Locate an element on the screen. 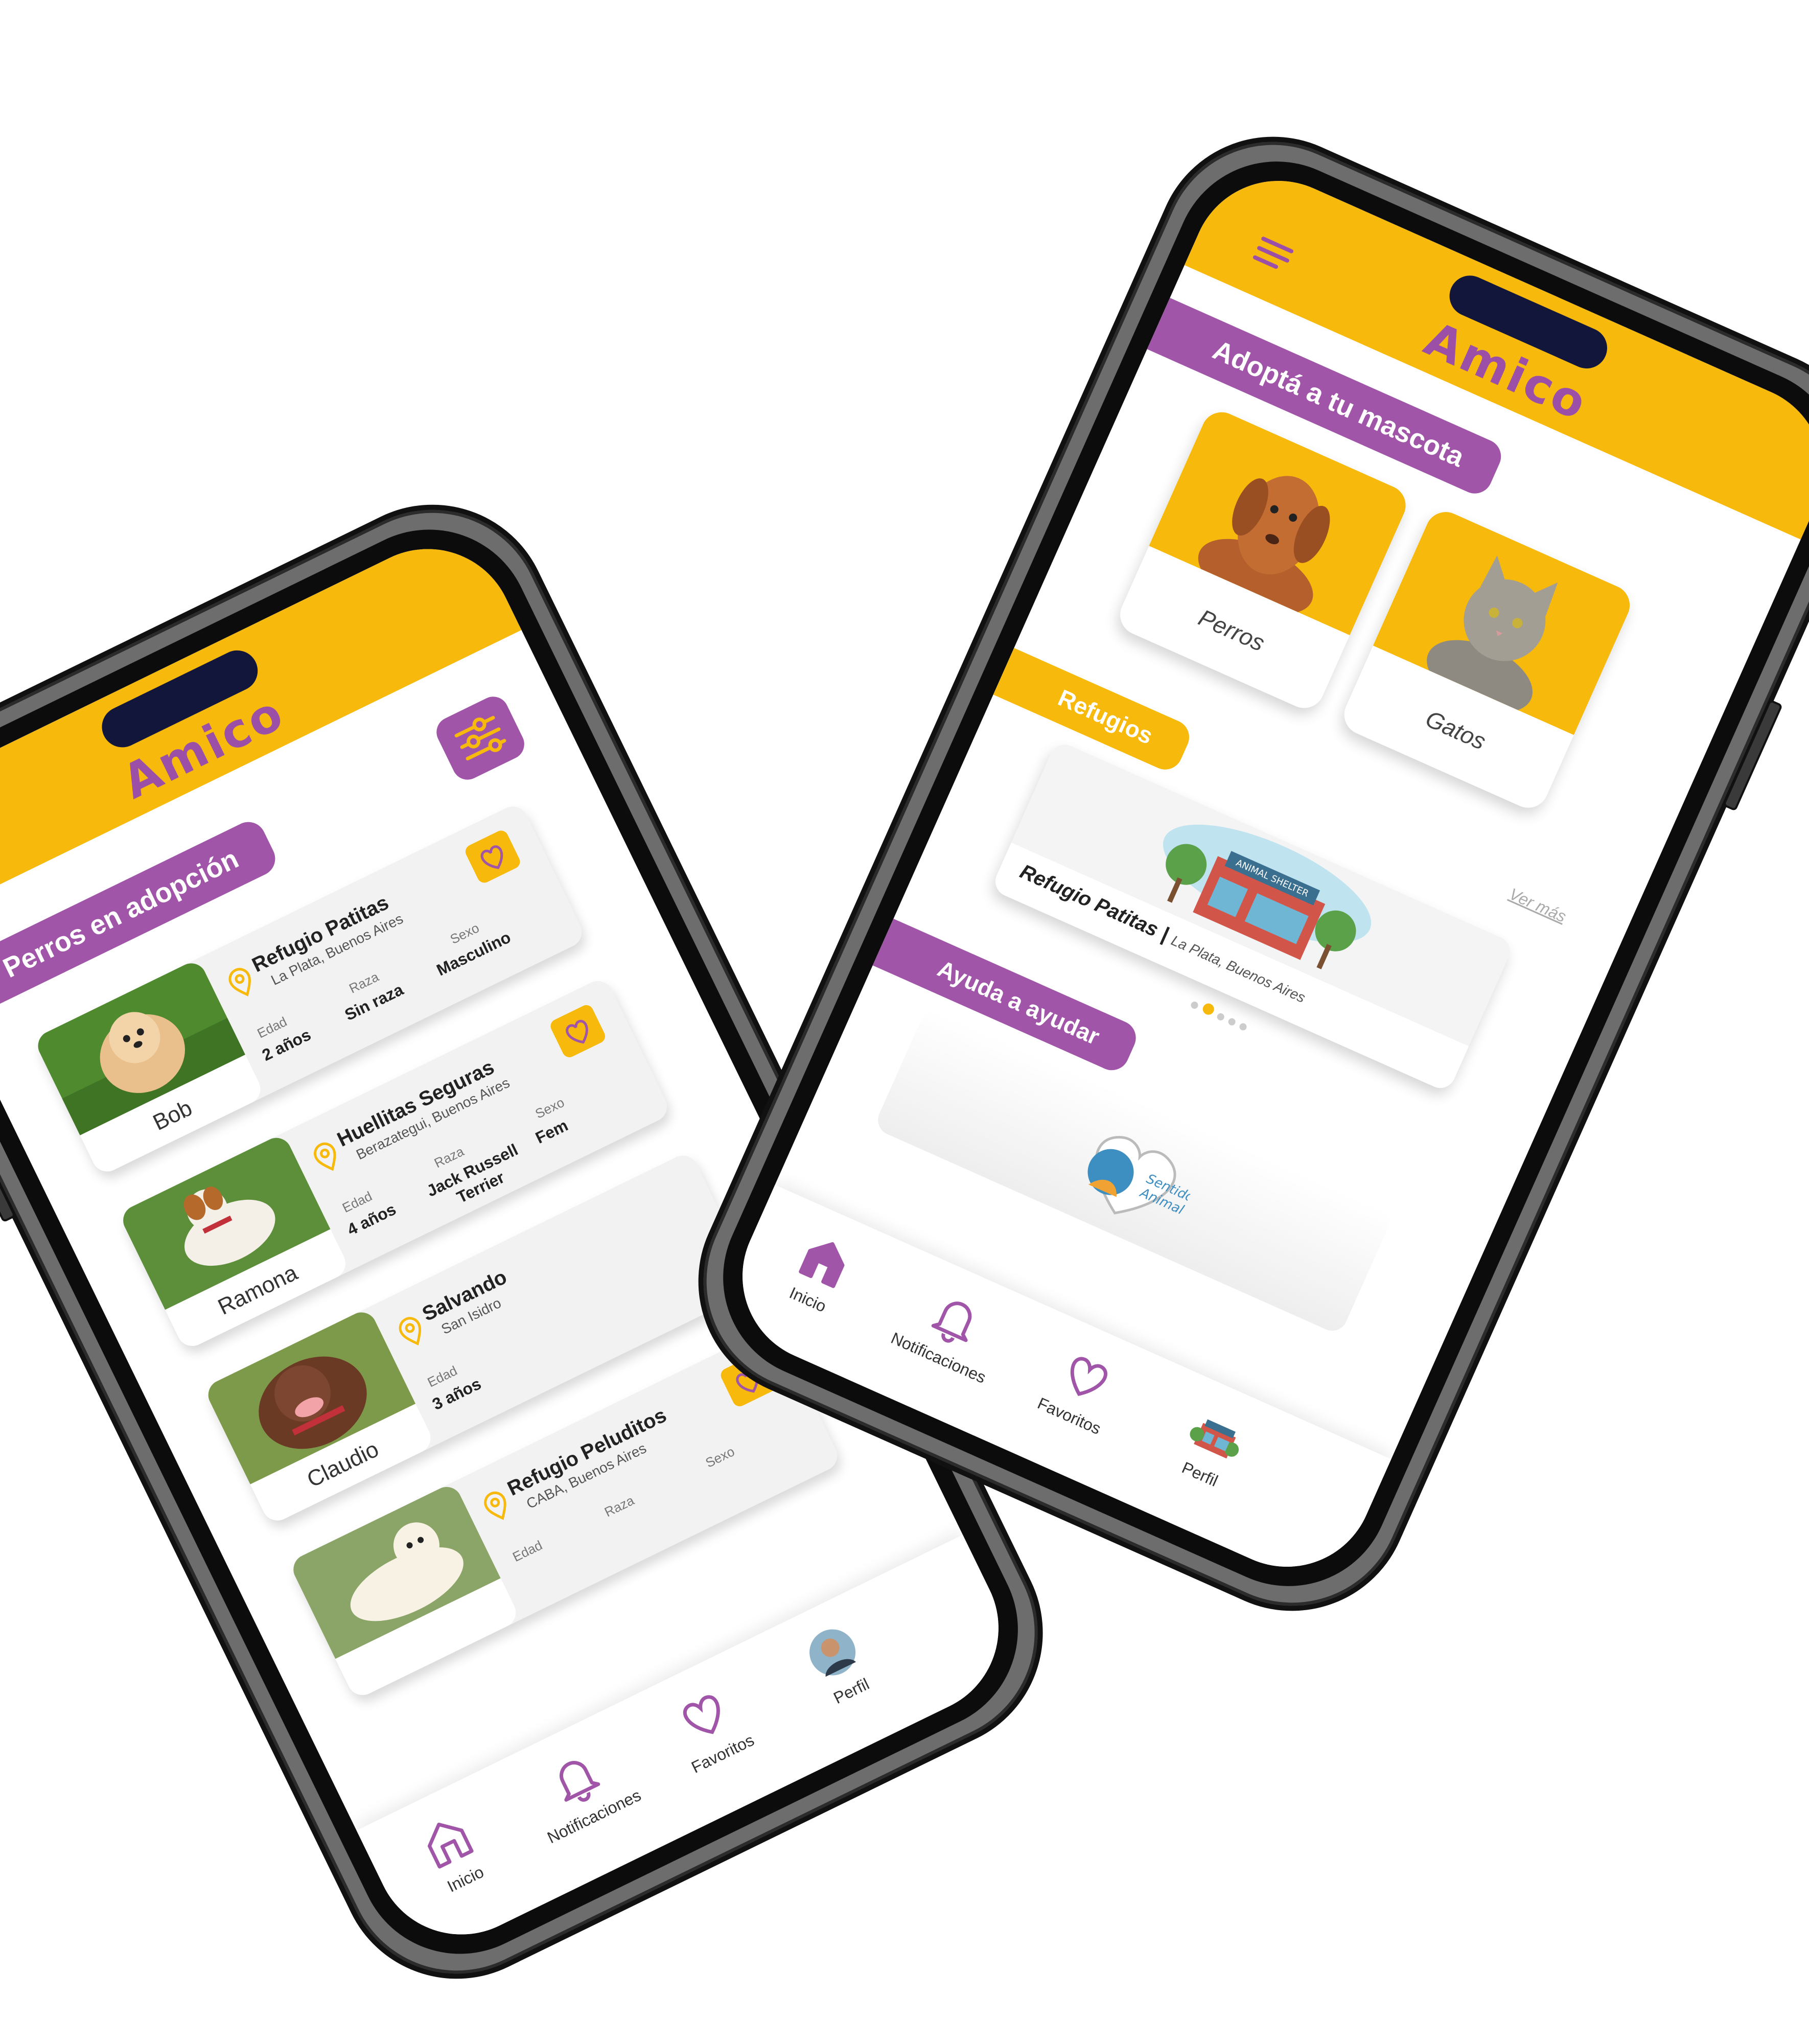 The image size is (1809, 2044). sliders-icon is located at coordinates (480, 738).